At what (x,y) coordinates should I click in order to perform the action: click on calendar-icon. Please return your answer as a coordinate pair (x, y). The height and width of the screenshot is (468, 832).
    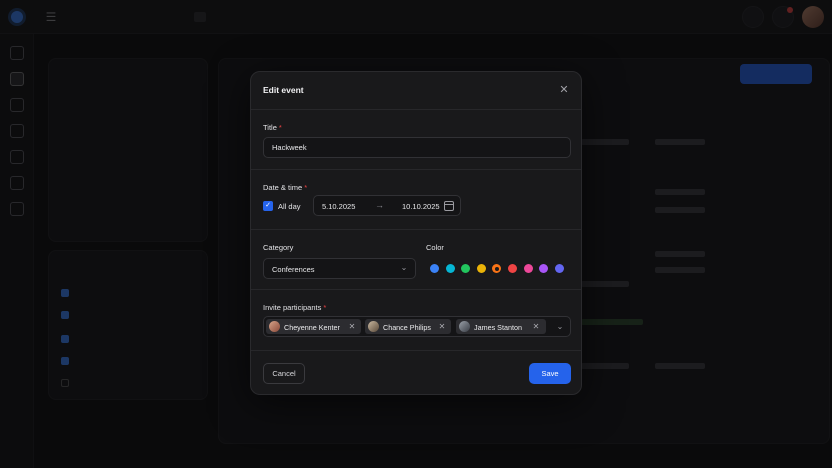
    Looking at the image, I should click on (449, 206).